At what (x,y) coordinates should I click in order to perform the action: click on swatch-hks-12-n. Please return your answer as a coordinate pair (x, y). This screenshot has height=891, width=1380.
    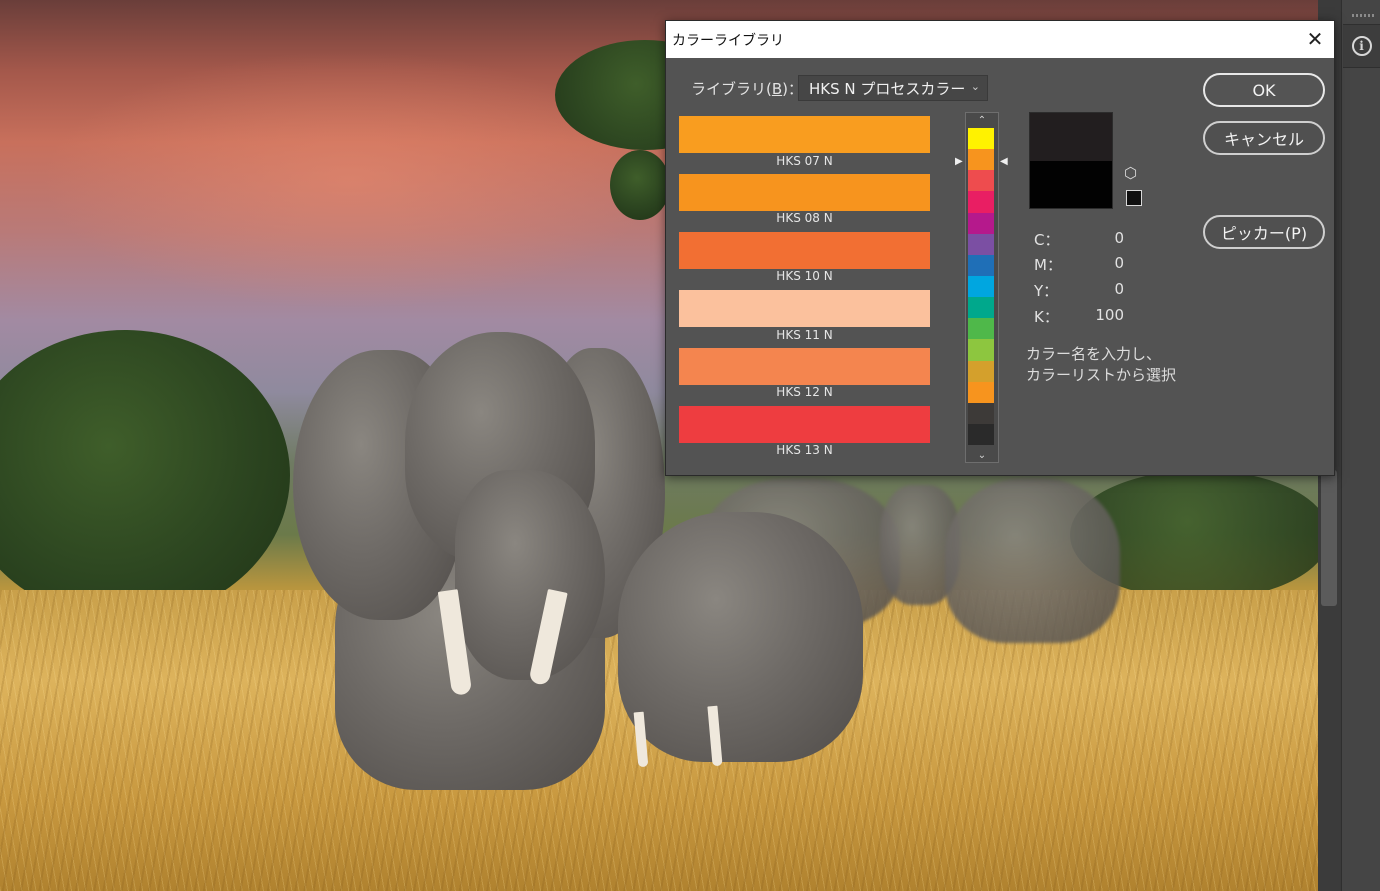
    Looking at the image, I should click on (804, 366).